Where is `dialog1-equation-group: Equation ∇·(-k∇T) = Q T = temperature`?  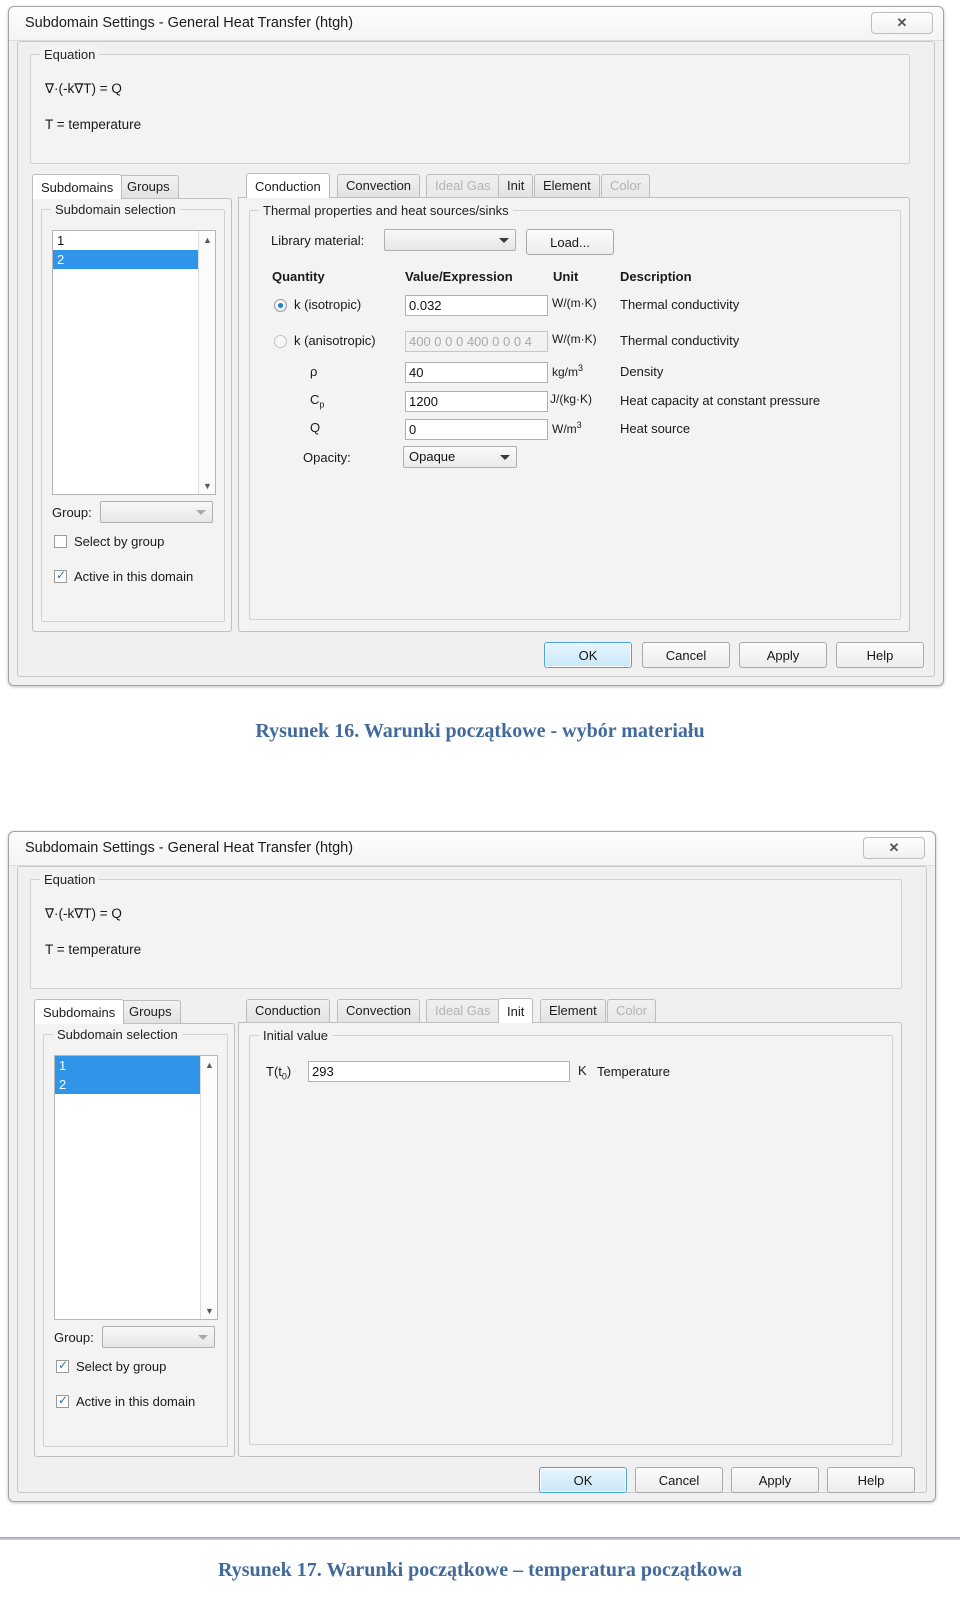
dialog1-equation-group: Equation ∇·(-k∇T) = Q T = temperature is located at coordinates (470, 105).